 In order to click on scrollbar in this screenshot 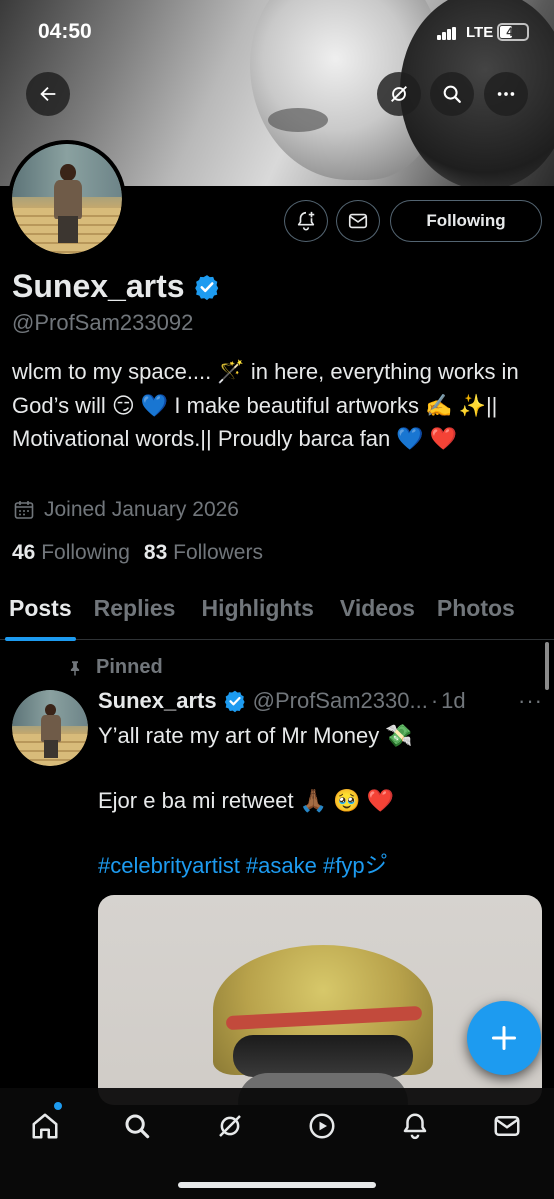, I will do `click(547, 666)`.